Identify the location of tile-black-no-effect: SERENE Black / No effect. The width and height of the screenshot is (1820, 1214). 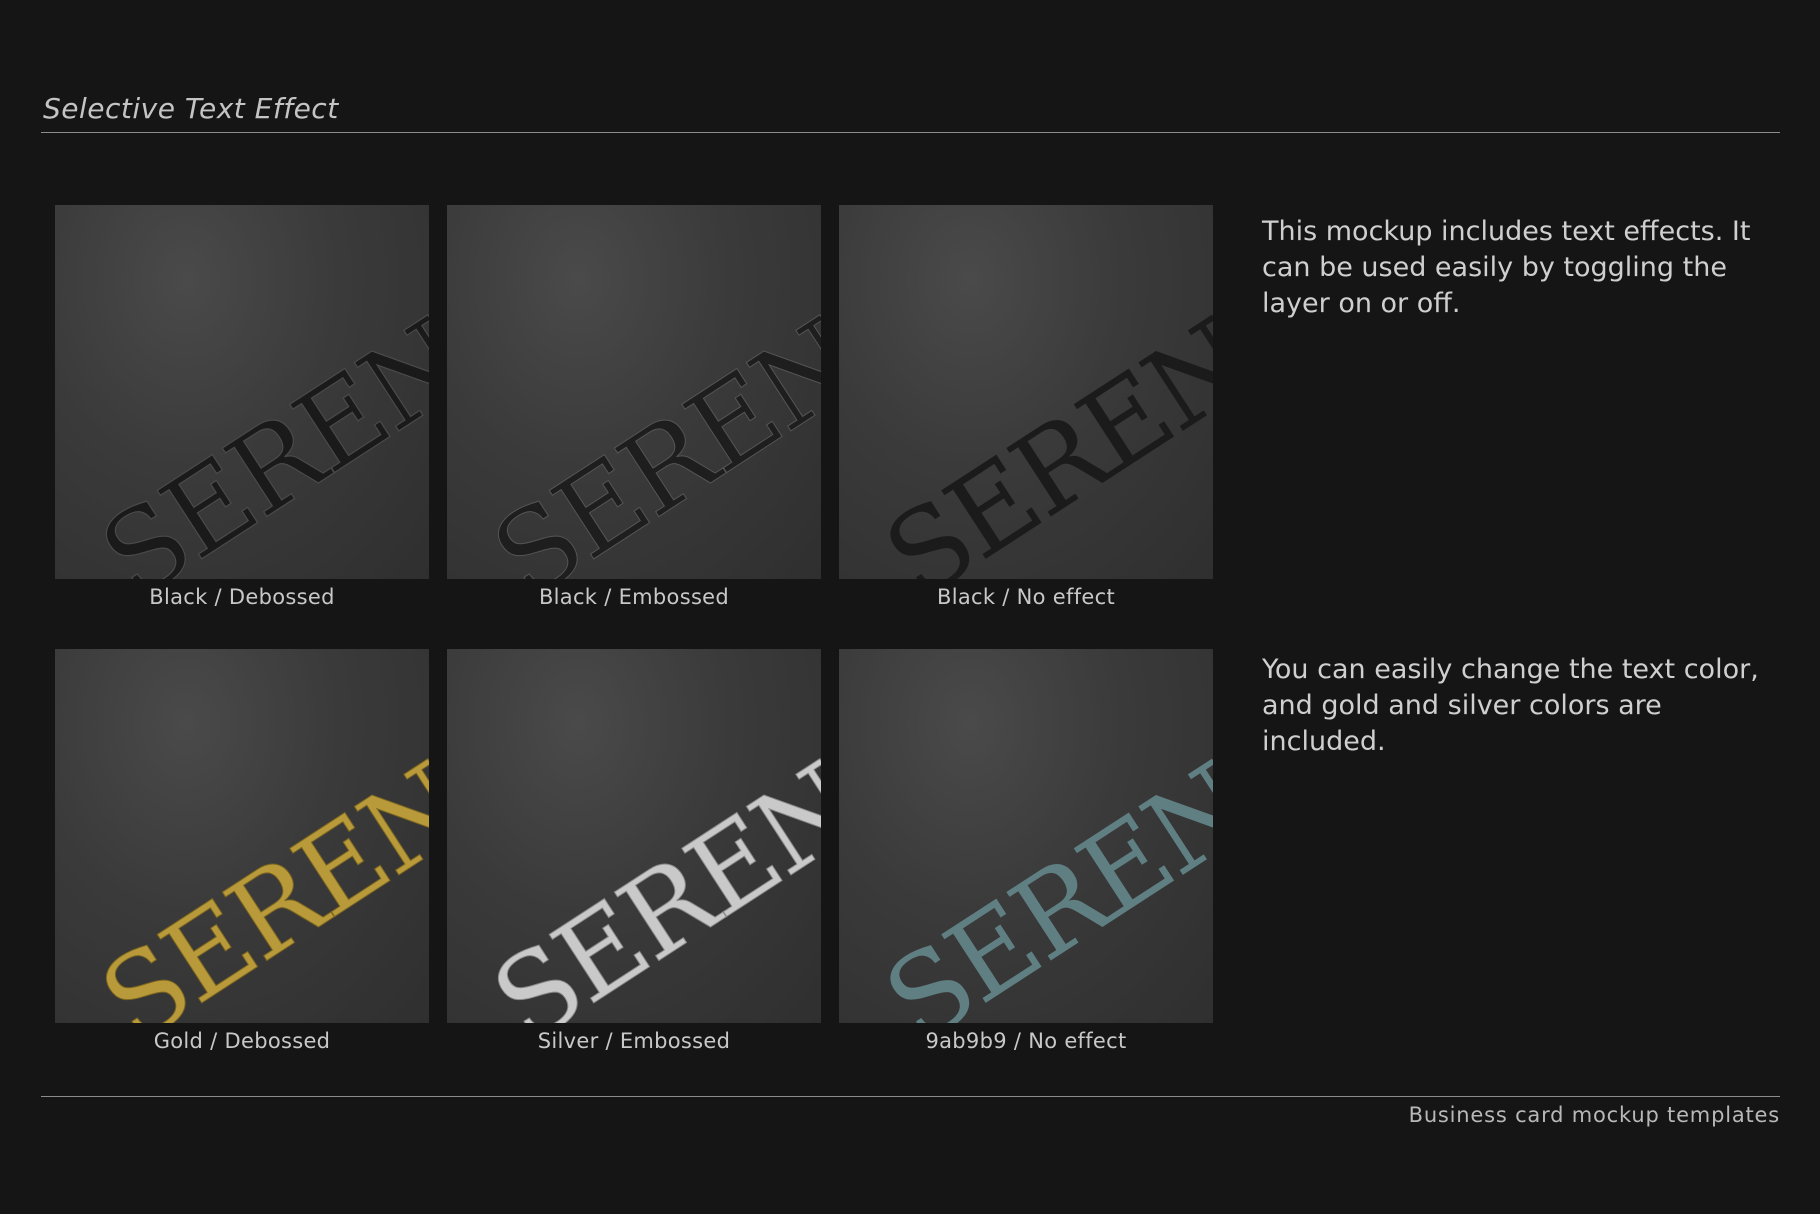
(1026, 407).